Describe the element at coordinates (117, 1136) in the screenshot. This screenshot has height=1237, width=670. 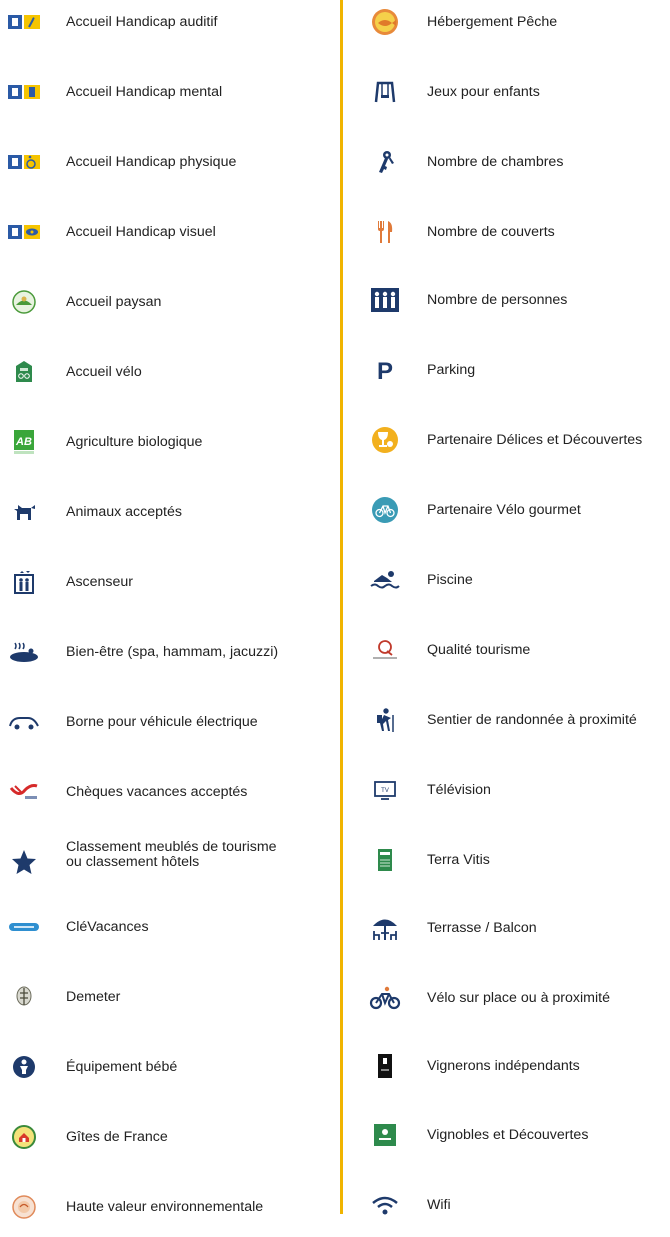
I see `legend-label: Gîtes de France` at that location.